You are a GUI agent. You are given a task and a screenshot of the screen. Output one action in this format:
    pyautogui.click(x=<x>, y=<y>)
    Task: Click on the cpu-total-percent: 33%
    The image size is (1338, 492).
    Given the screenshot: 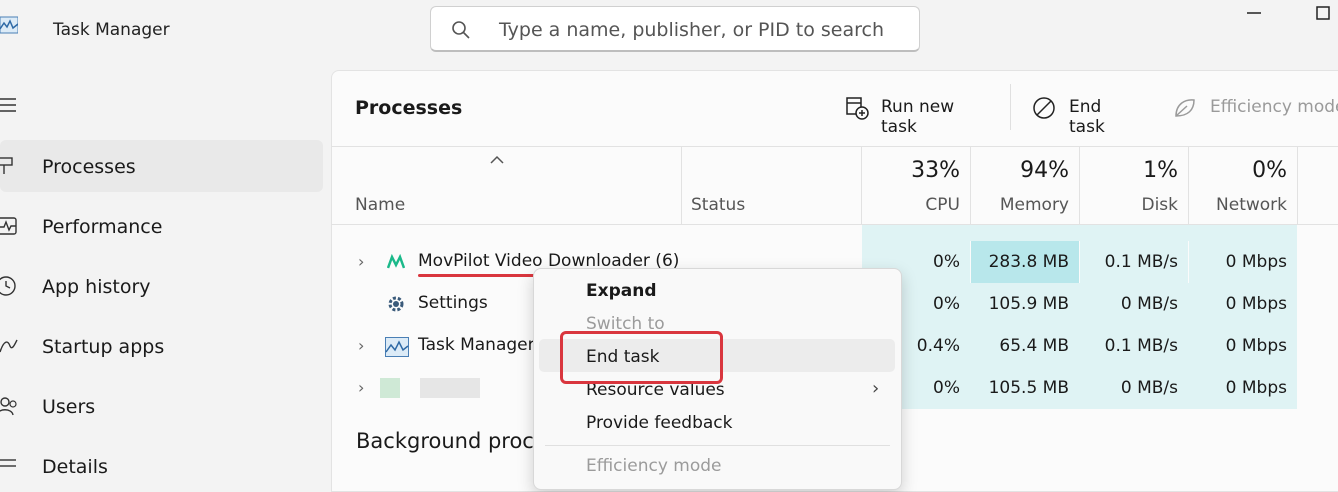 What is the action you would take?
    pyautogui.click(x=935, y=170)
    